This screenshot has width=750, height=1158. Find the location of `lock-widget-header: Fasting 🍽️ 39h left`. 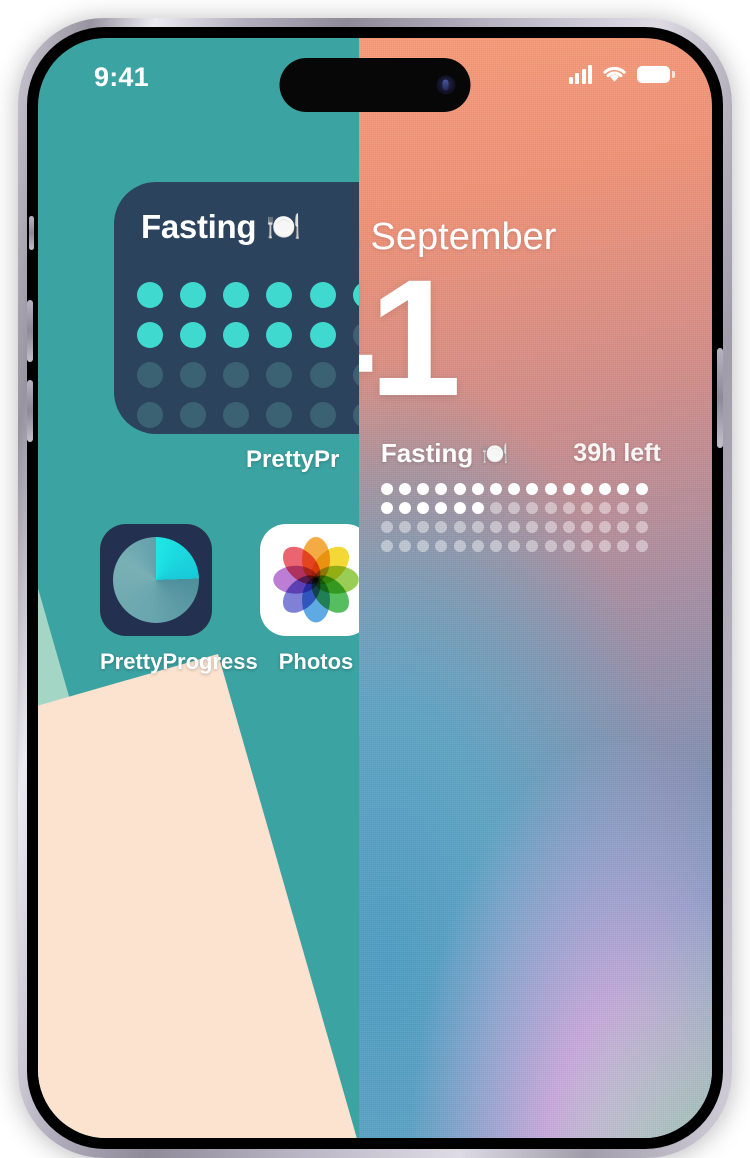

lock-widget-header: Fasting 🍽️ 39h left is located at coordinates (521, 453).